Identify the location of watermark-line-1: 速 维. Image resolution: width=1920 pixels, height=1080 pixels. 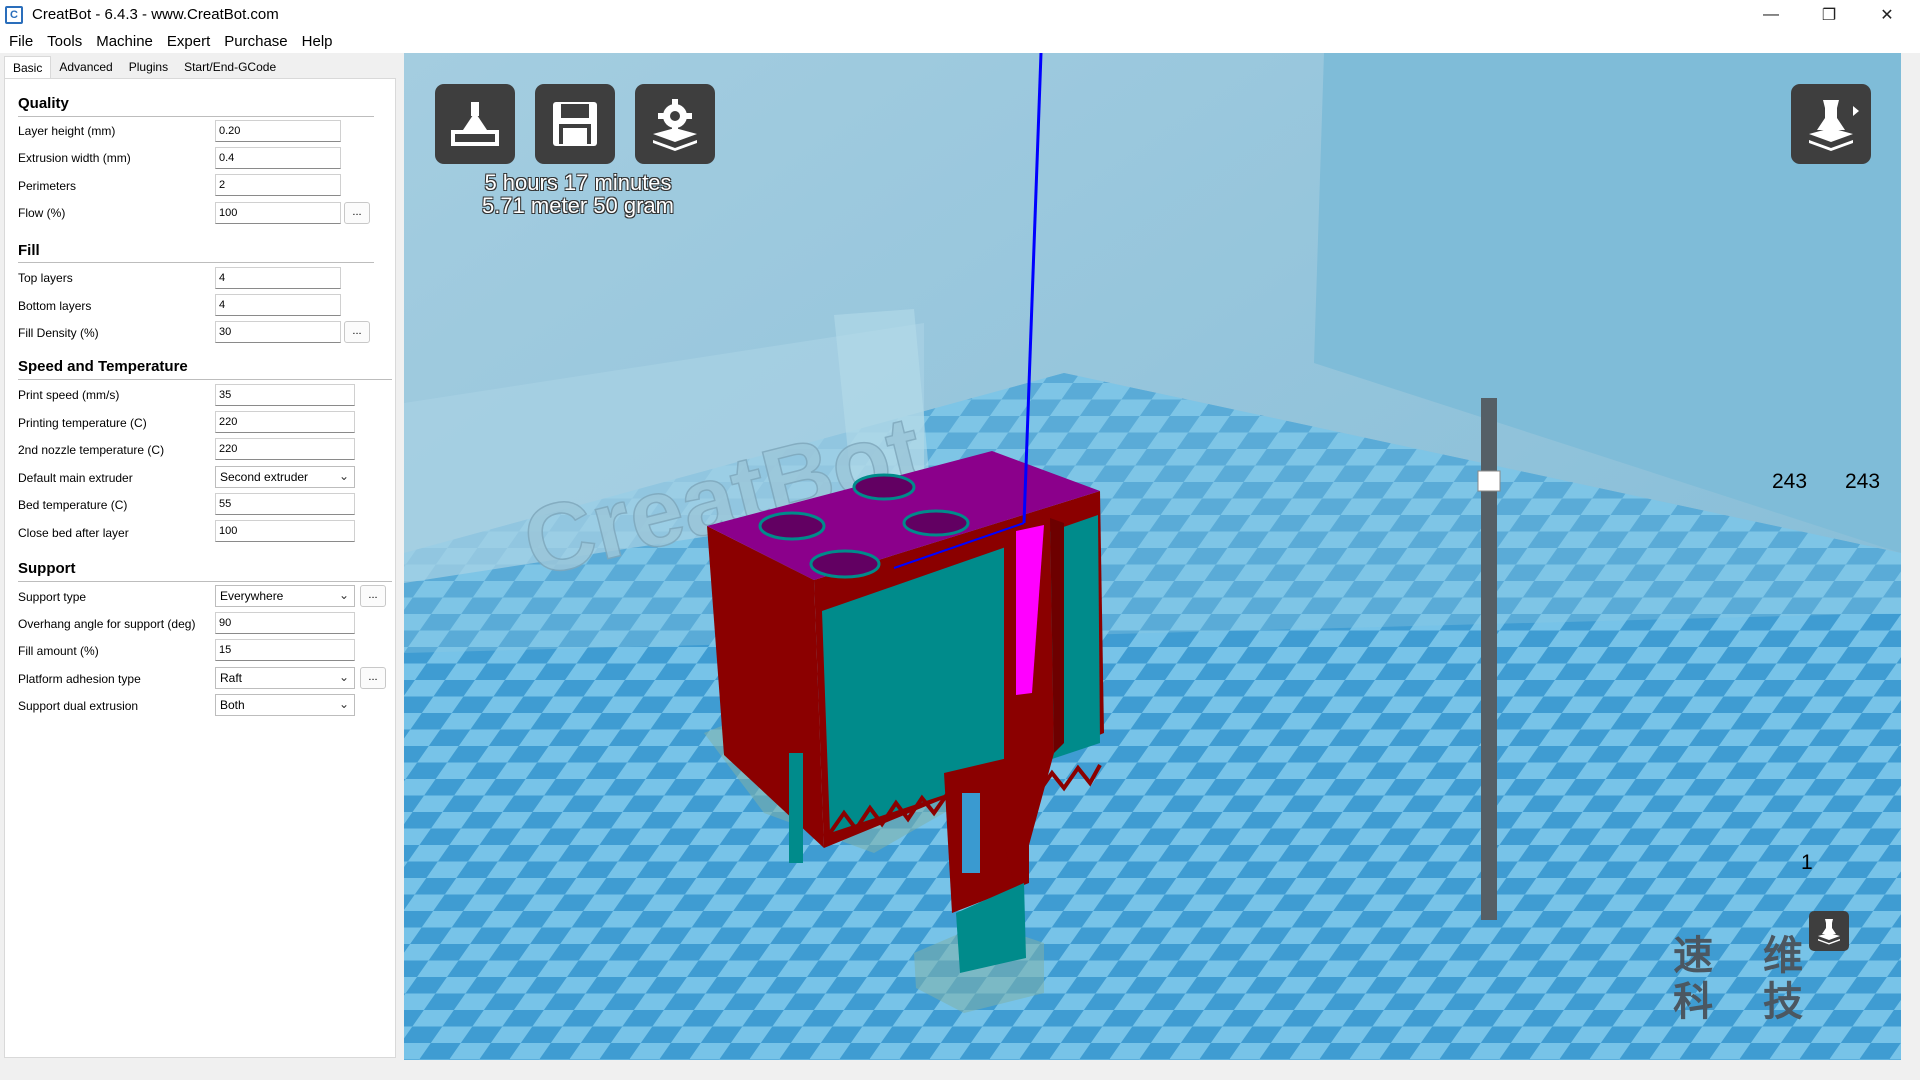
(1747, 956).